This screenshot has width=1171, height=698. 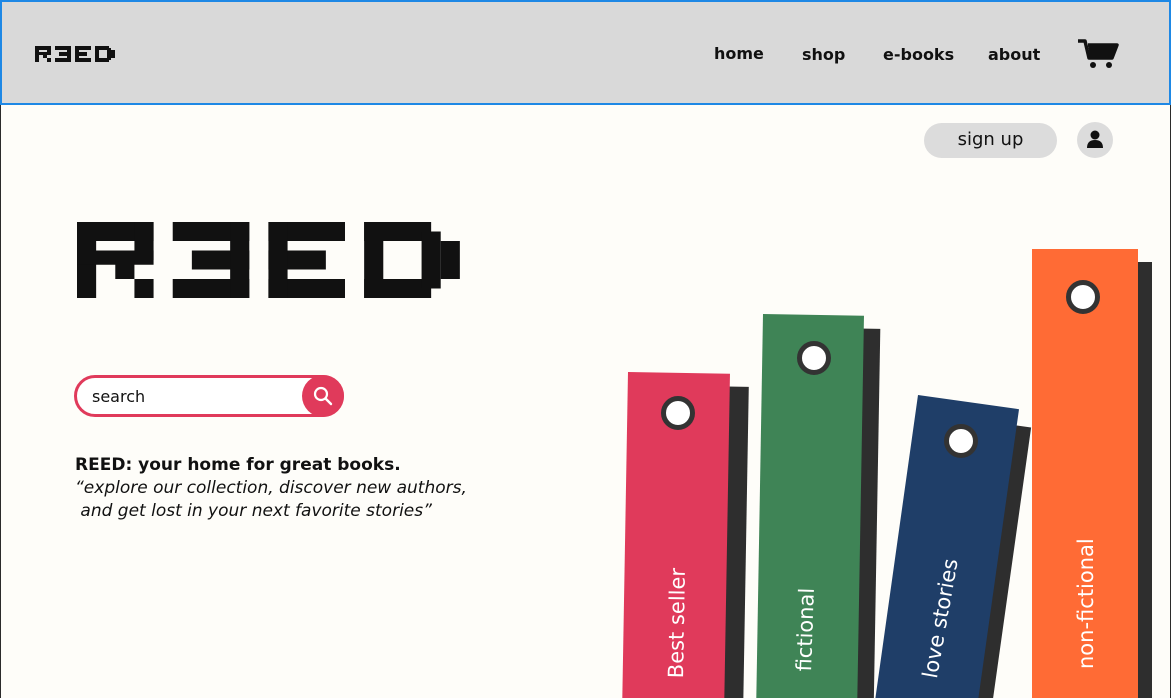 I want to click on cart-button, so click(x=1099, y=56).